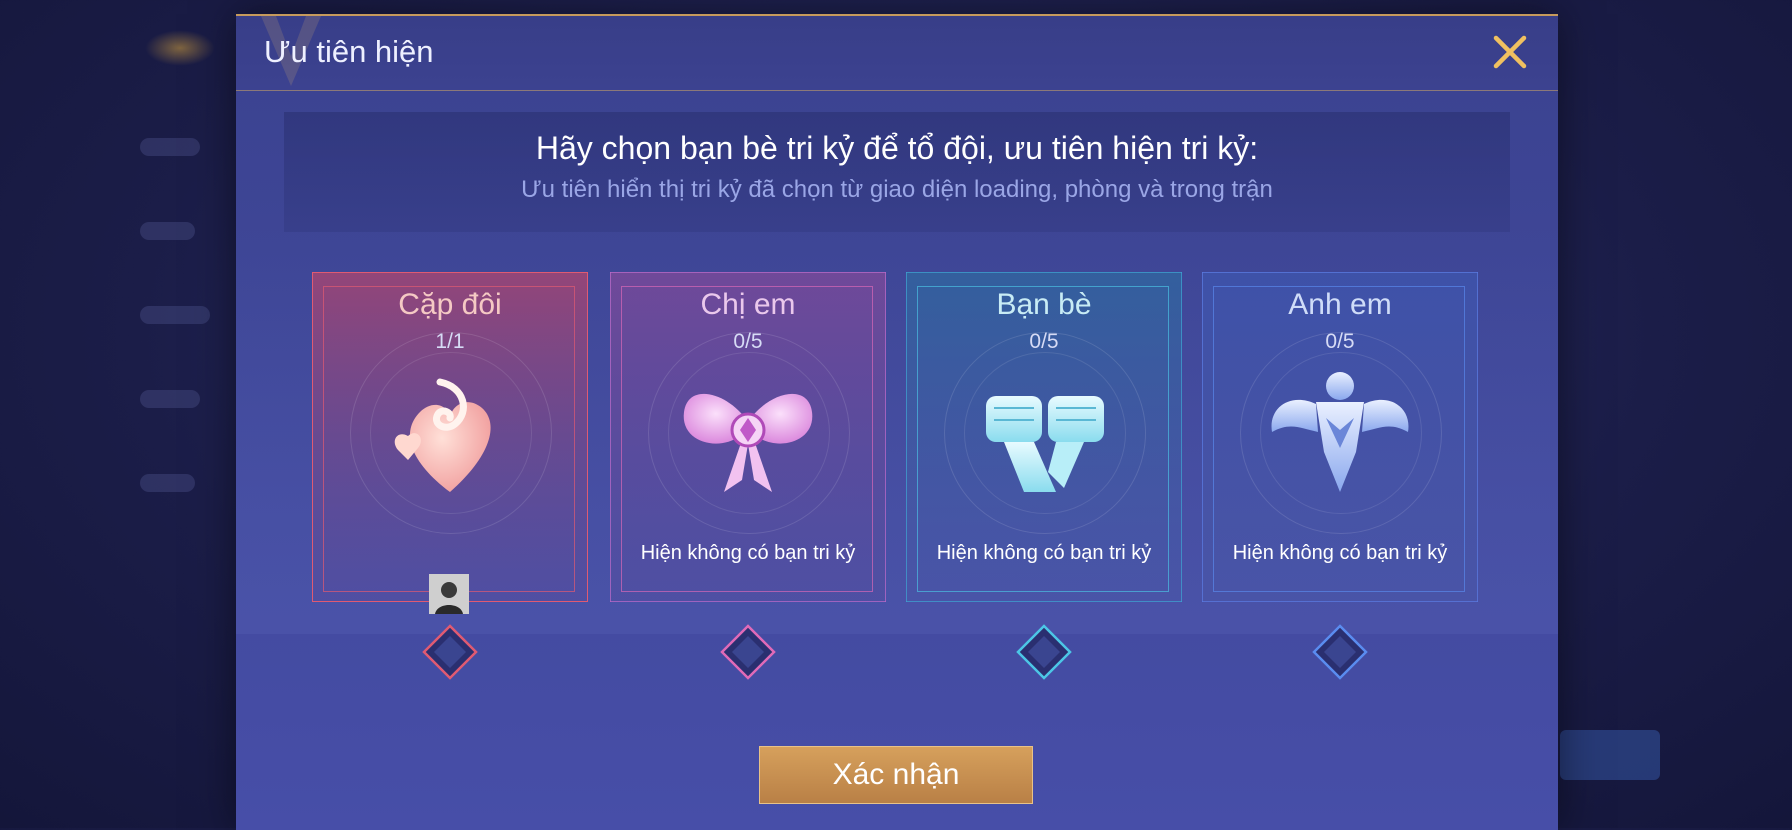 The image size is (1792, 830). I want to click on card-count: 1/1, so click(450, 341).